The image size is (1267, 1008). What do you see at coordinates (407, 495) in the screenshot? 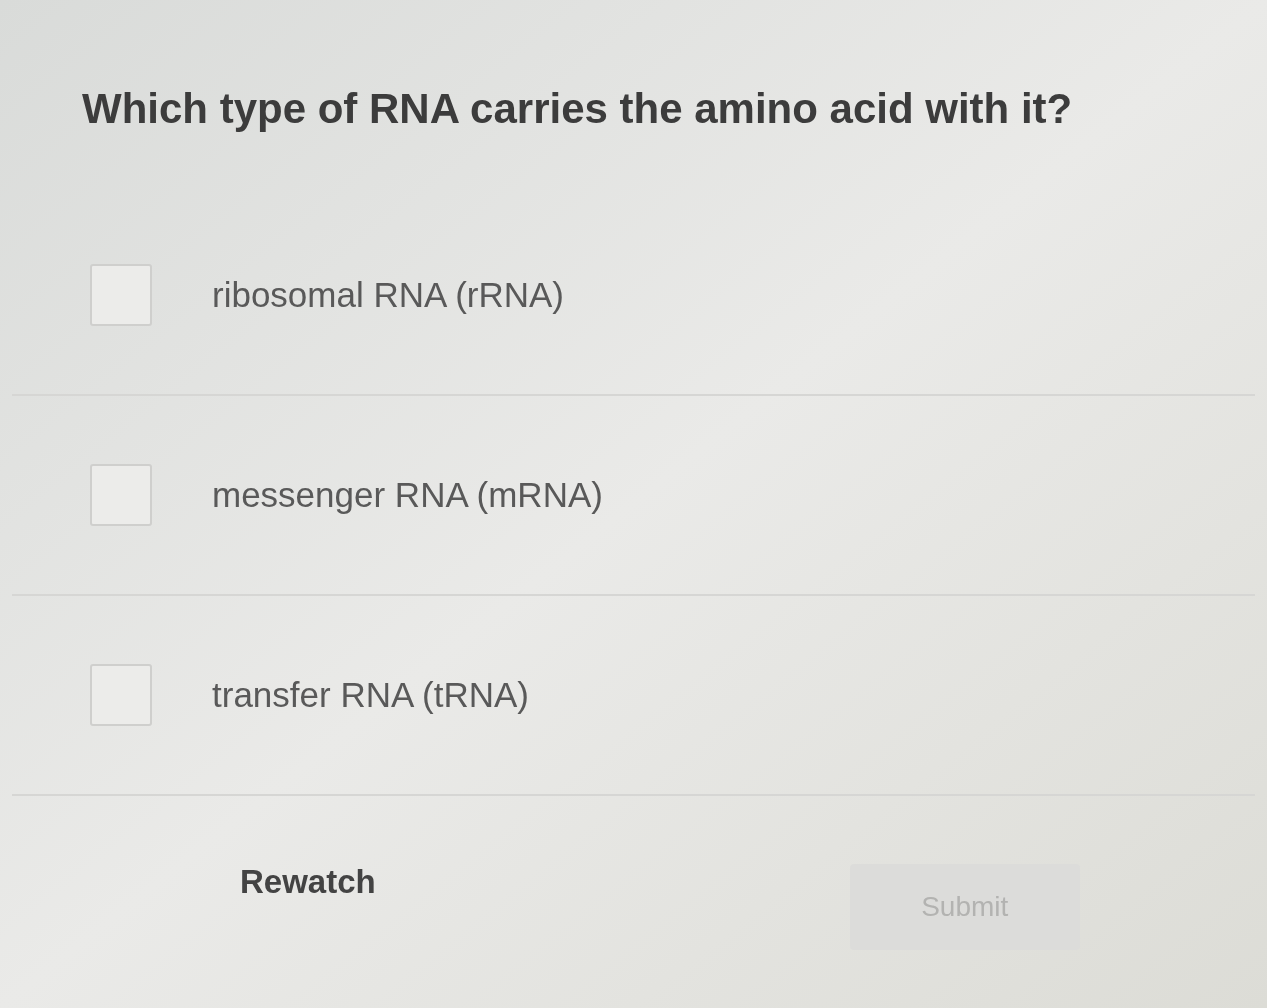
I see `option-label: messenger RNA (mRNA)` at bounding box center [407, 495].